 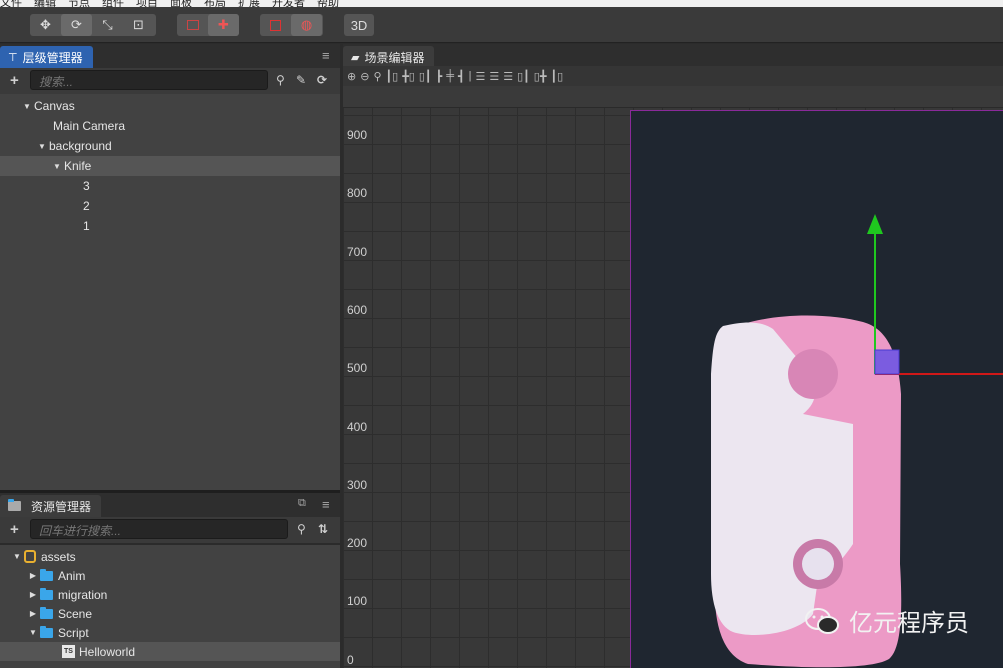 What do you see at coordinates (76, 25) in the screenshot?
I see `rotate-tool-icon: ⟳` at bounding box center [76, 25].